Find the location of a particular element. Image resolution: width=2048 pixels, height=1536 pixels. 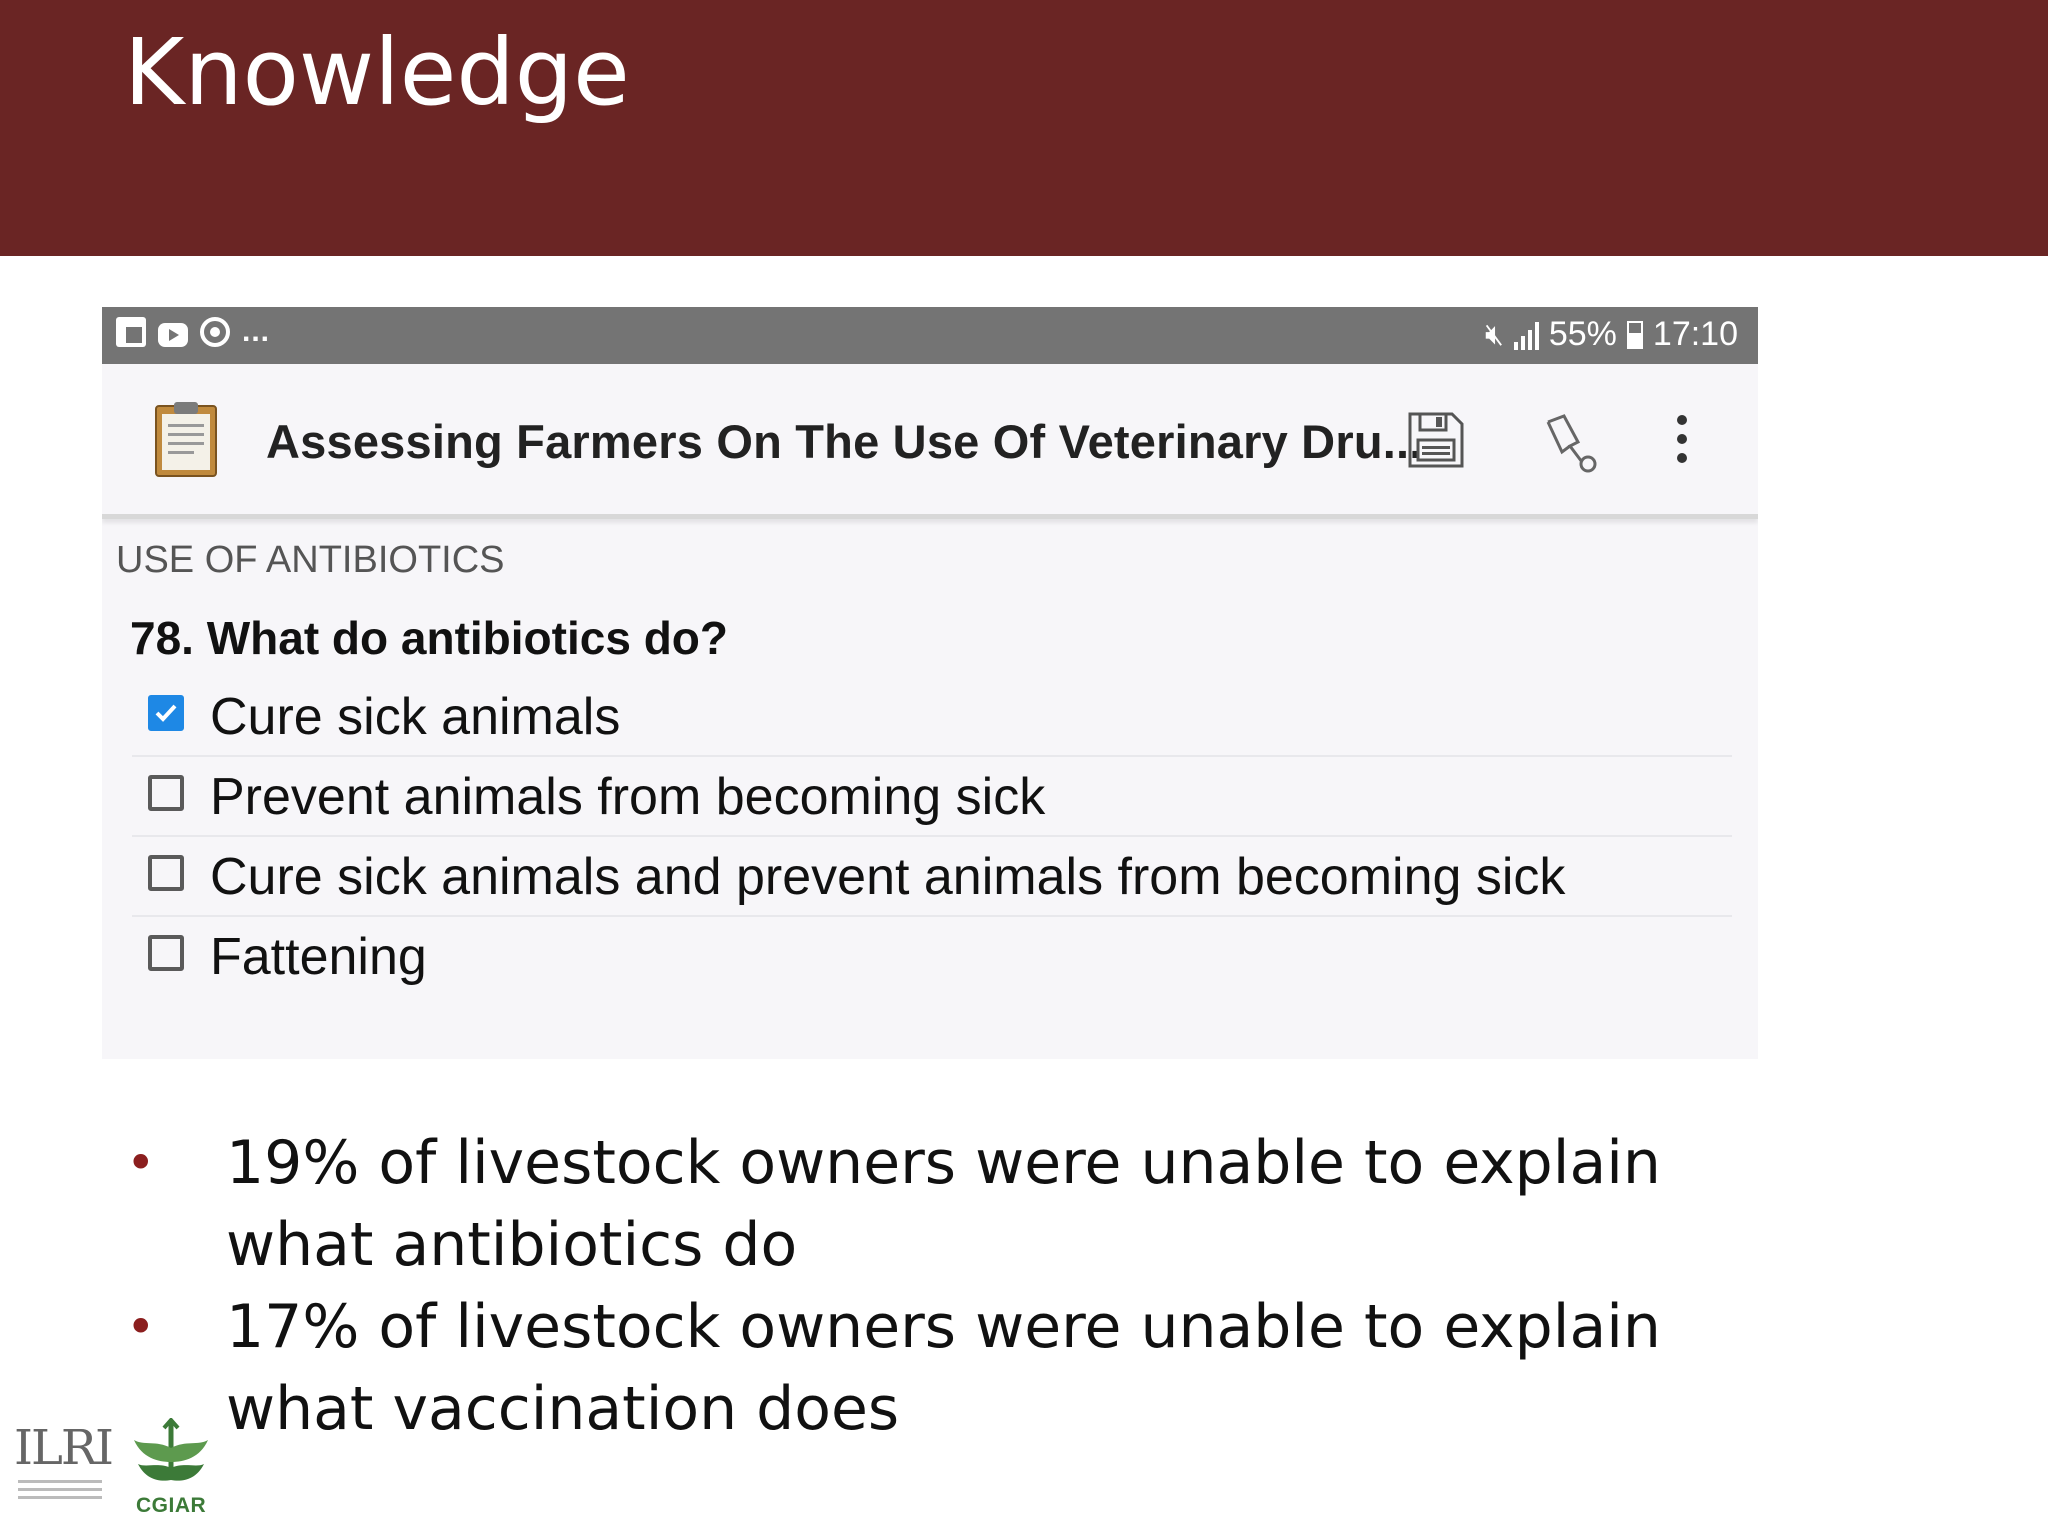

clipboard-icon is located at coordinates (186, 439).